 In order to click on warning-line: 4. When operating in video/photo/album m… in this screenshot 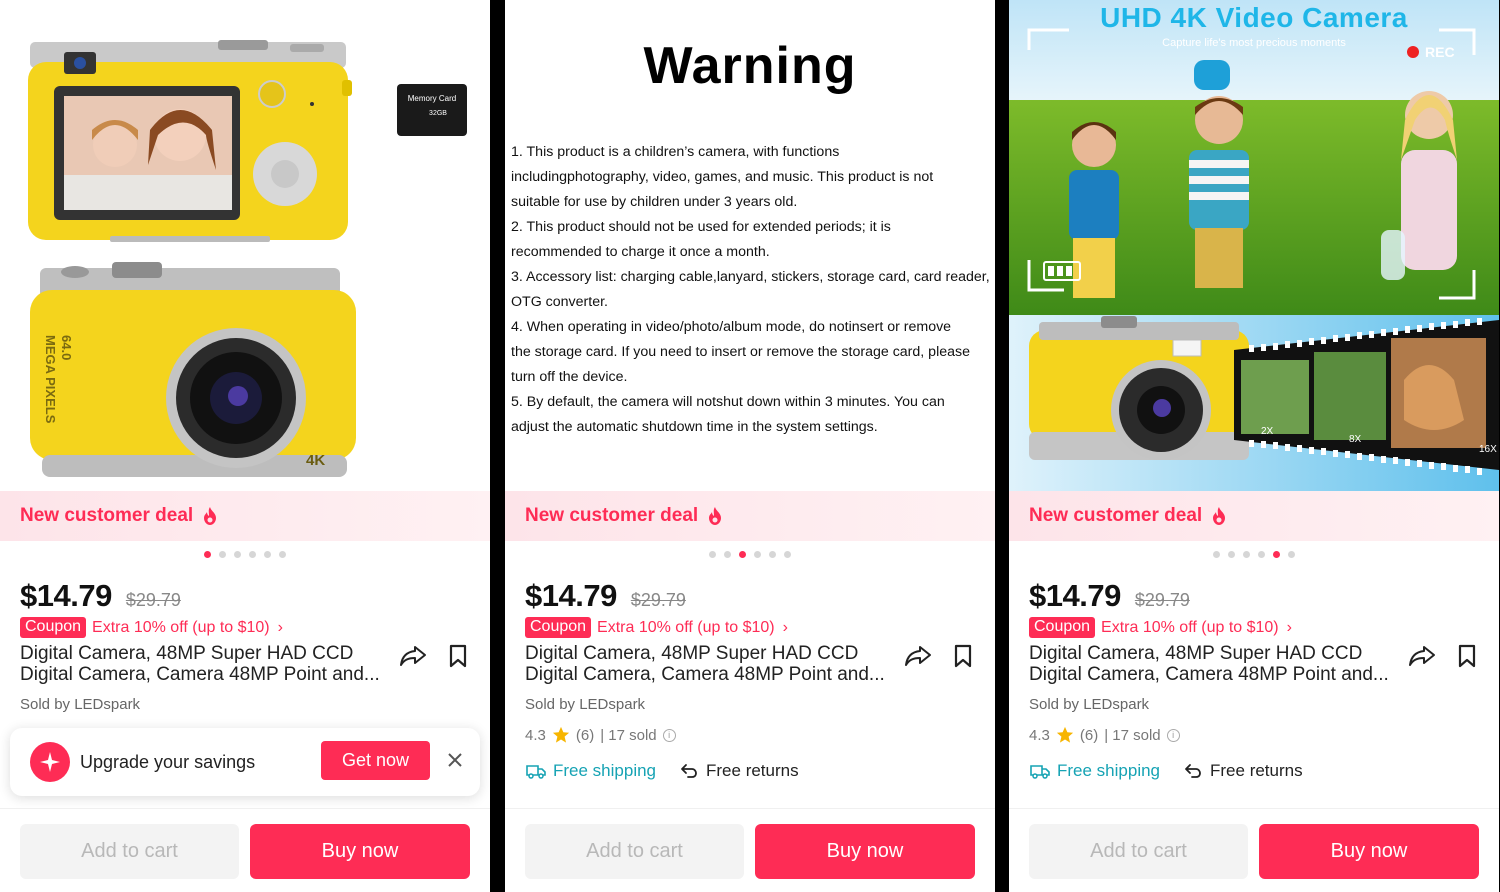, I will do `click(731, 327)`.